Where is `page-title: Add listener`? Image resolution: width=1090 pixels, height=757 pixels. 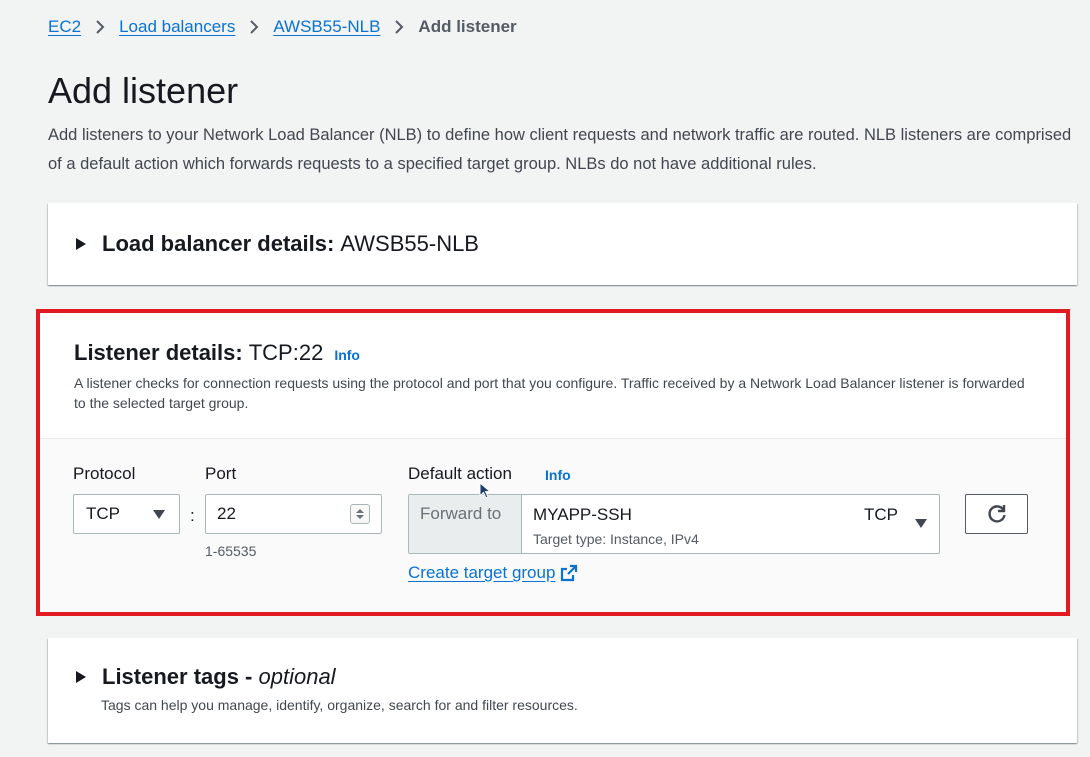
page-title: Add listener is located at coordinates (143, 90).